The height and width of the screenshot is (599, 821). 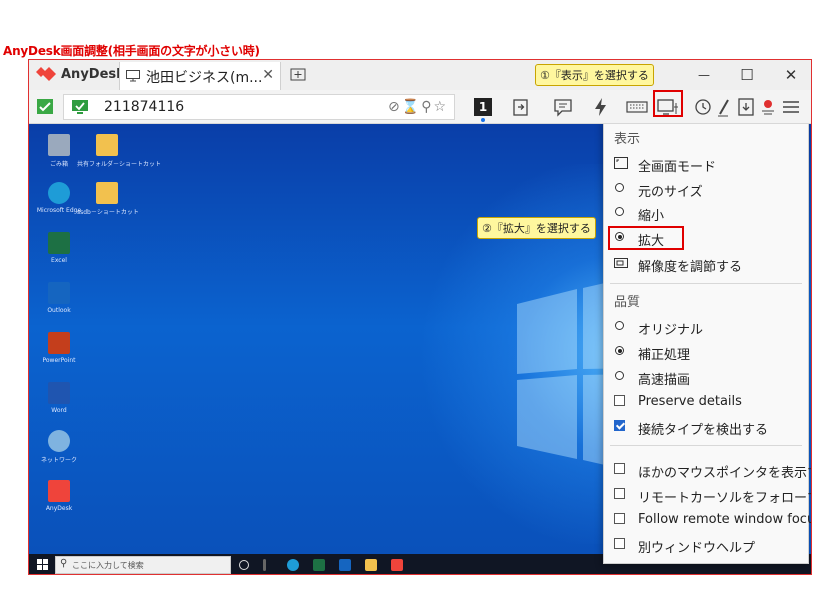 I want to click on task-view-icon, so click(x=244, y=565).